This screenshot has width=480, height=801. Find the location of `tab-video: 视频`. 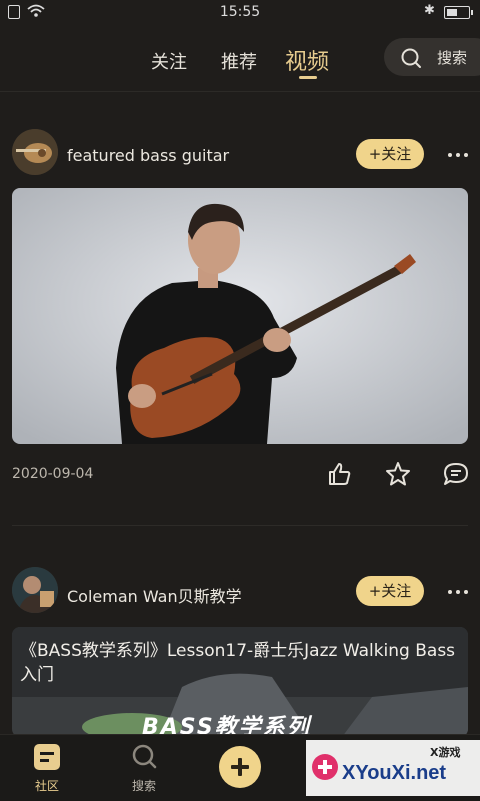

tab-video: 视频 is located at coordinates (307, 61).